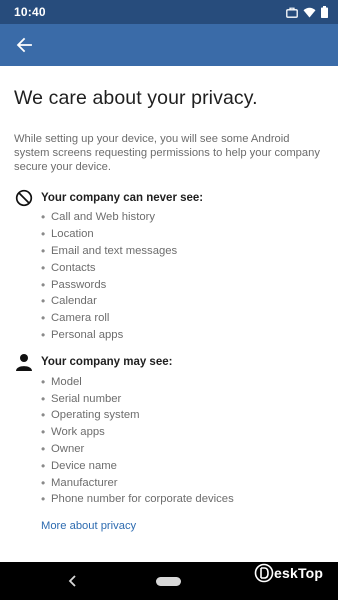 The width and height of the screenshot is (338, 600). What do you see at coordinates (69, 301) in the screenshot?
I see `list-item: • Calendar` at bounding box center [69, 301].